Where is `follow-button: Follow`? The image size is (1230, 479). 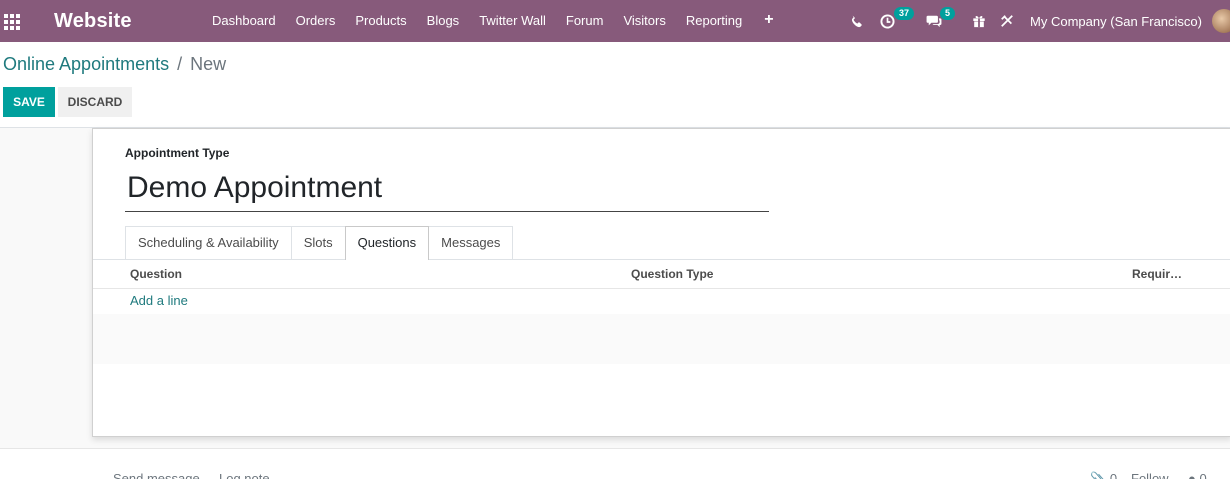
follow-button: Follow is located at coordinates (1150, 475).